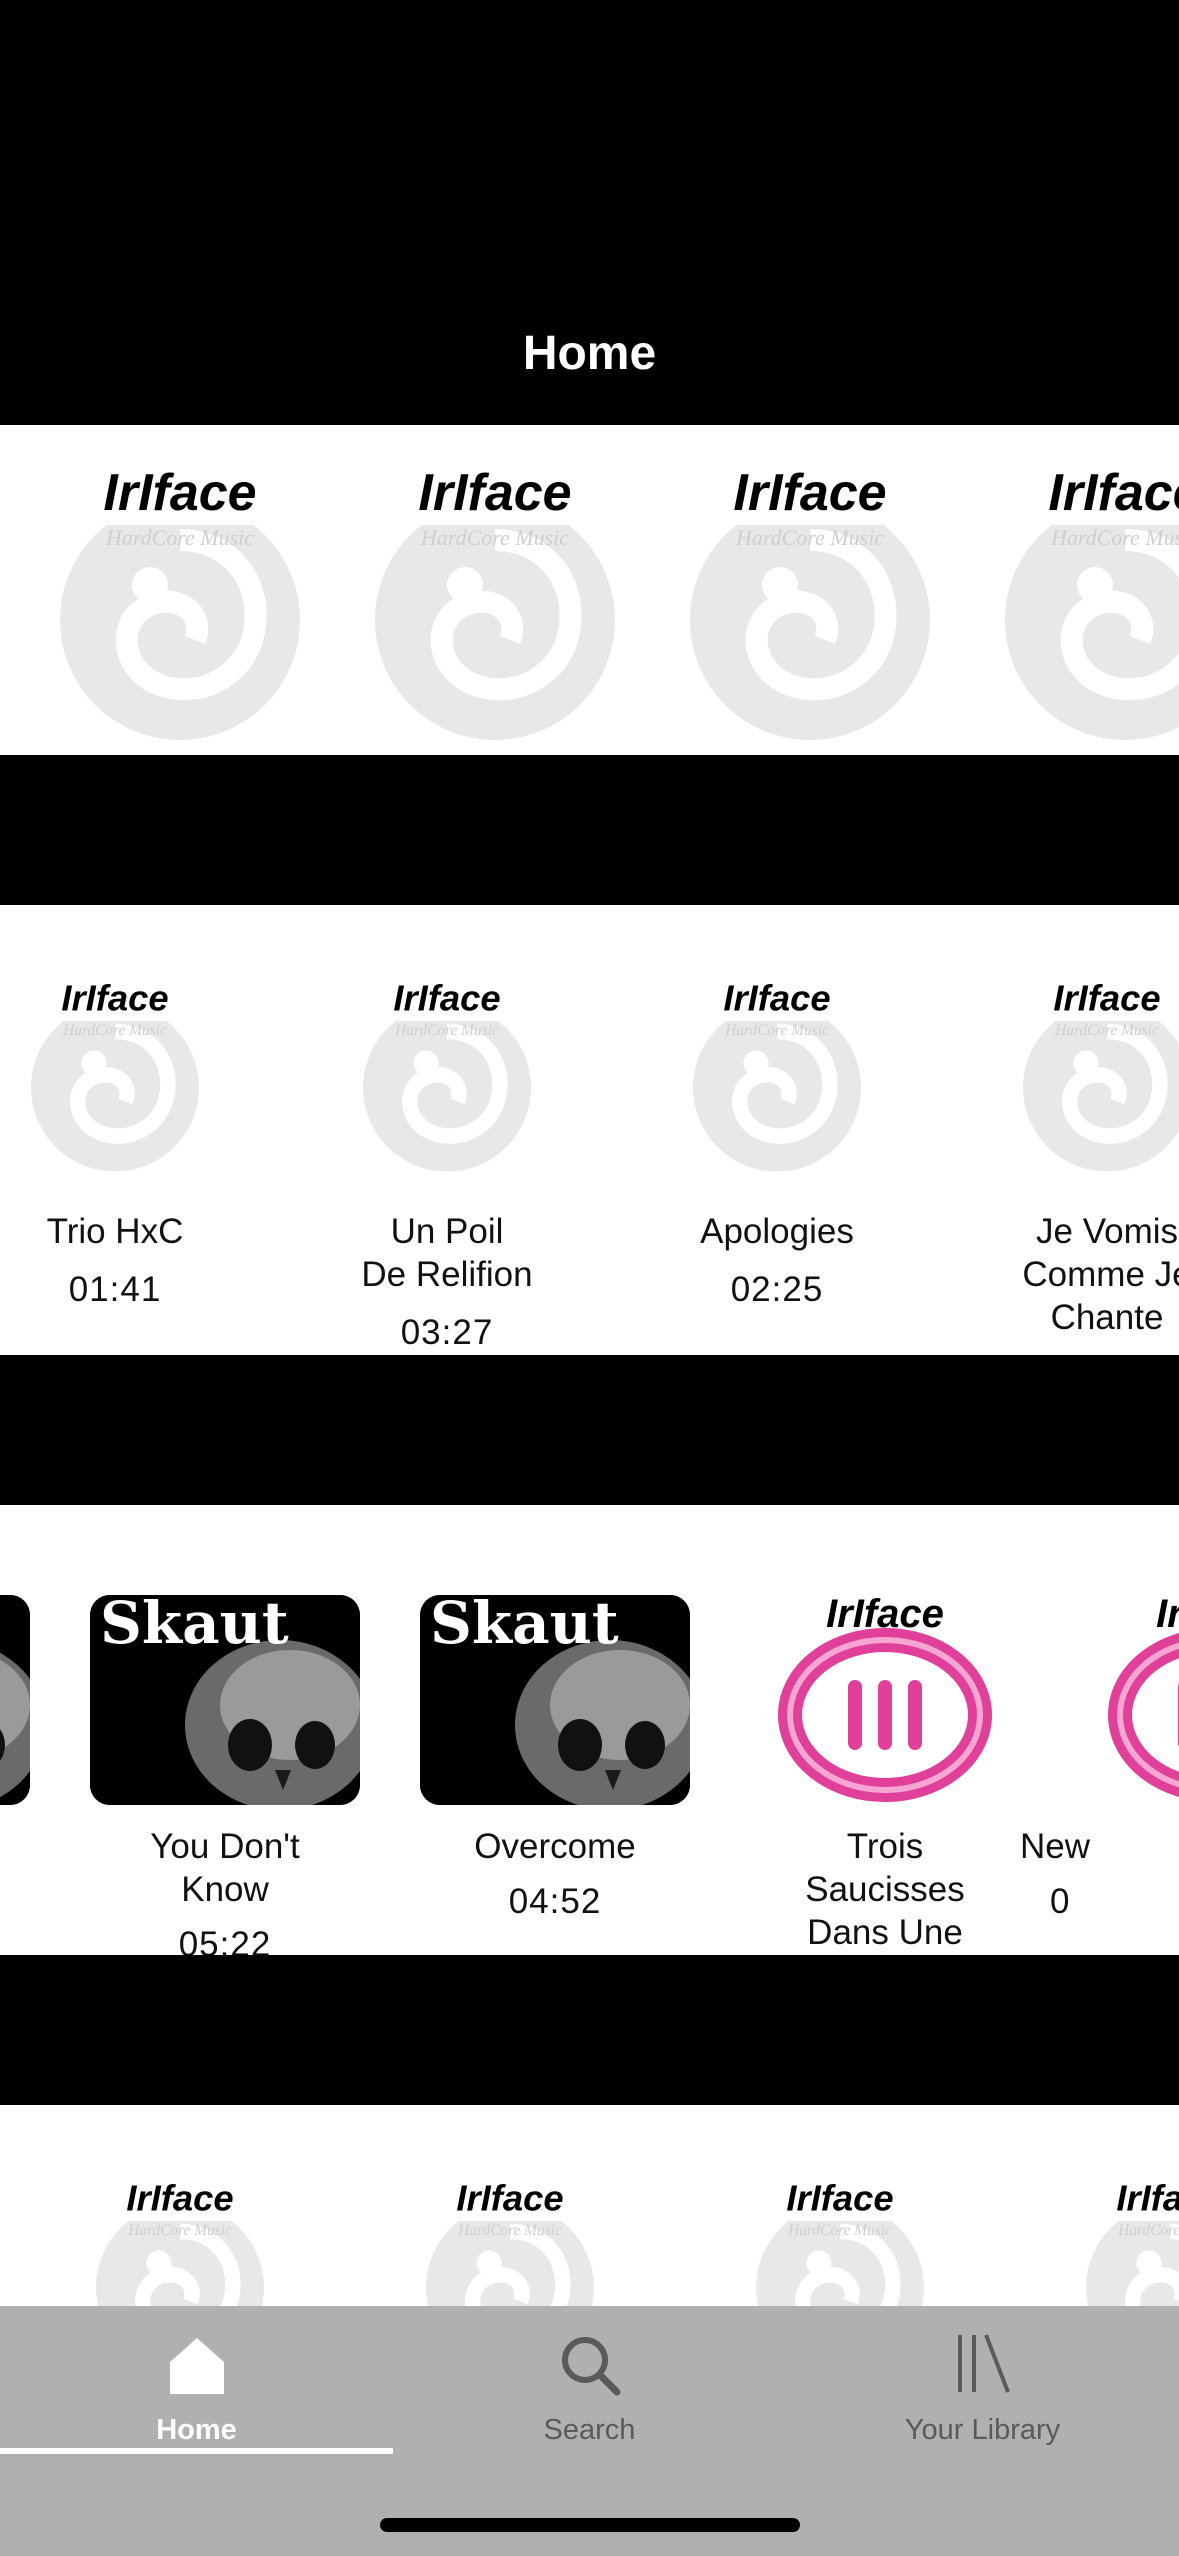  What do you see at coordinates (589, 353) in the screenshot?
I see `page-title: Home` at bounding box center [589, 353].